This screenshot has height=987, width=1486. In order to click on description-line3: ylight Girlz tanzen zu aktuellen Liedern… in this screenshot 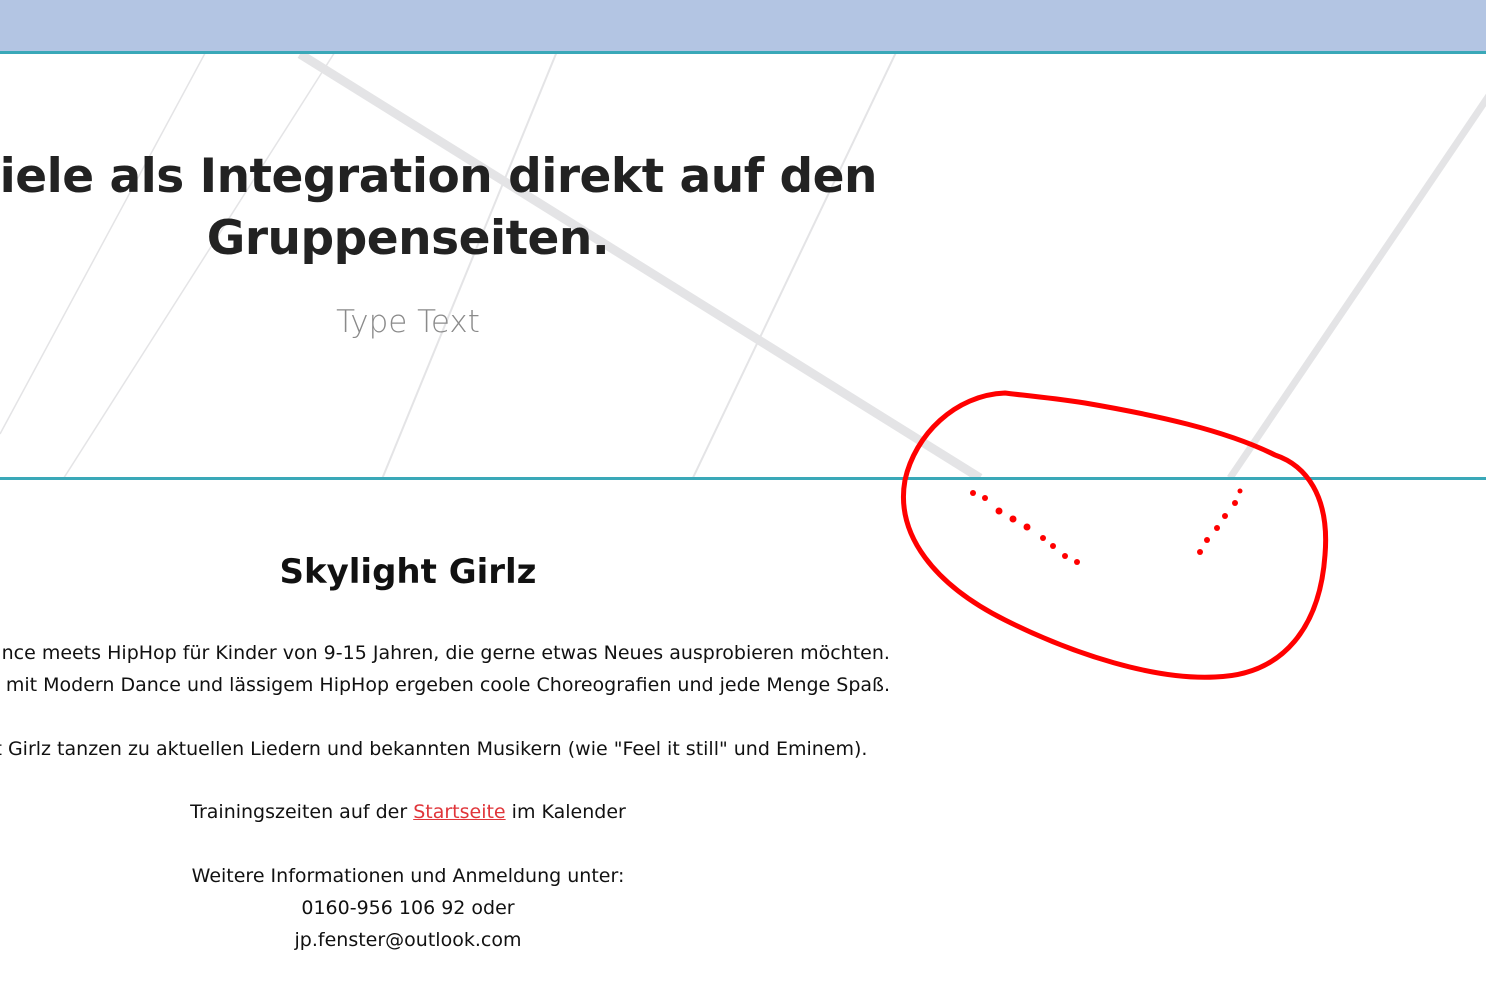, I will do `click(434, 749)`.